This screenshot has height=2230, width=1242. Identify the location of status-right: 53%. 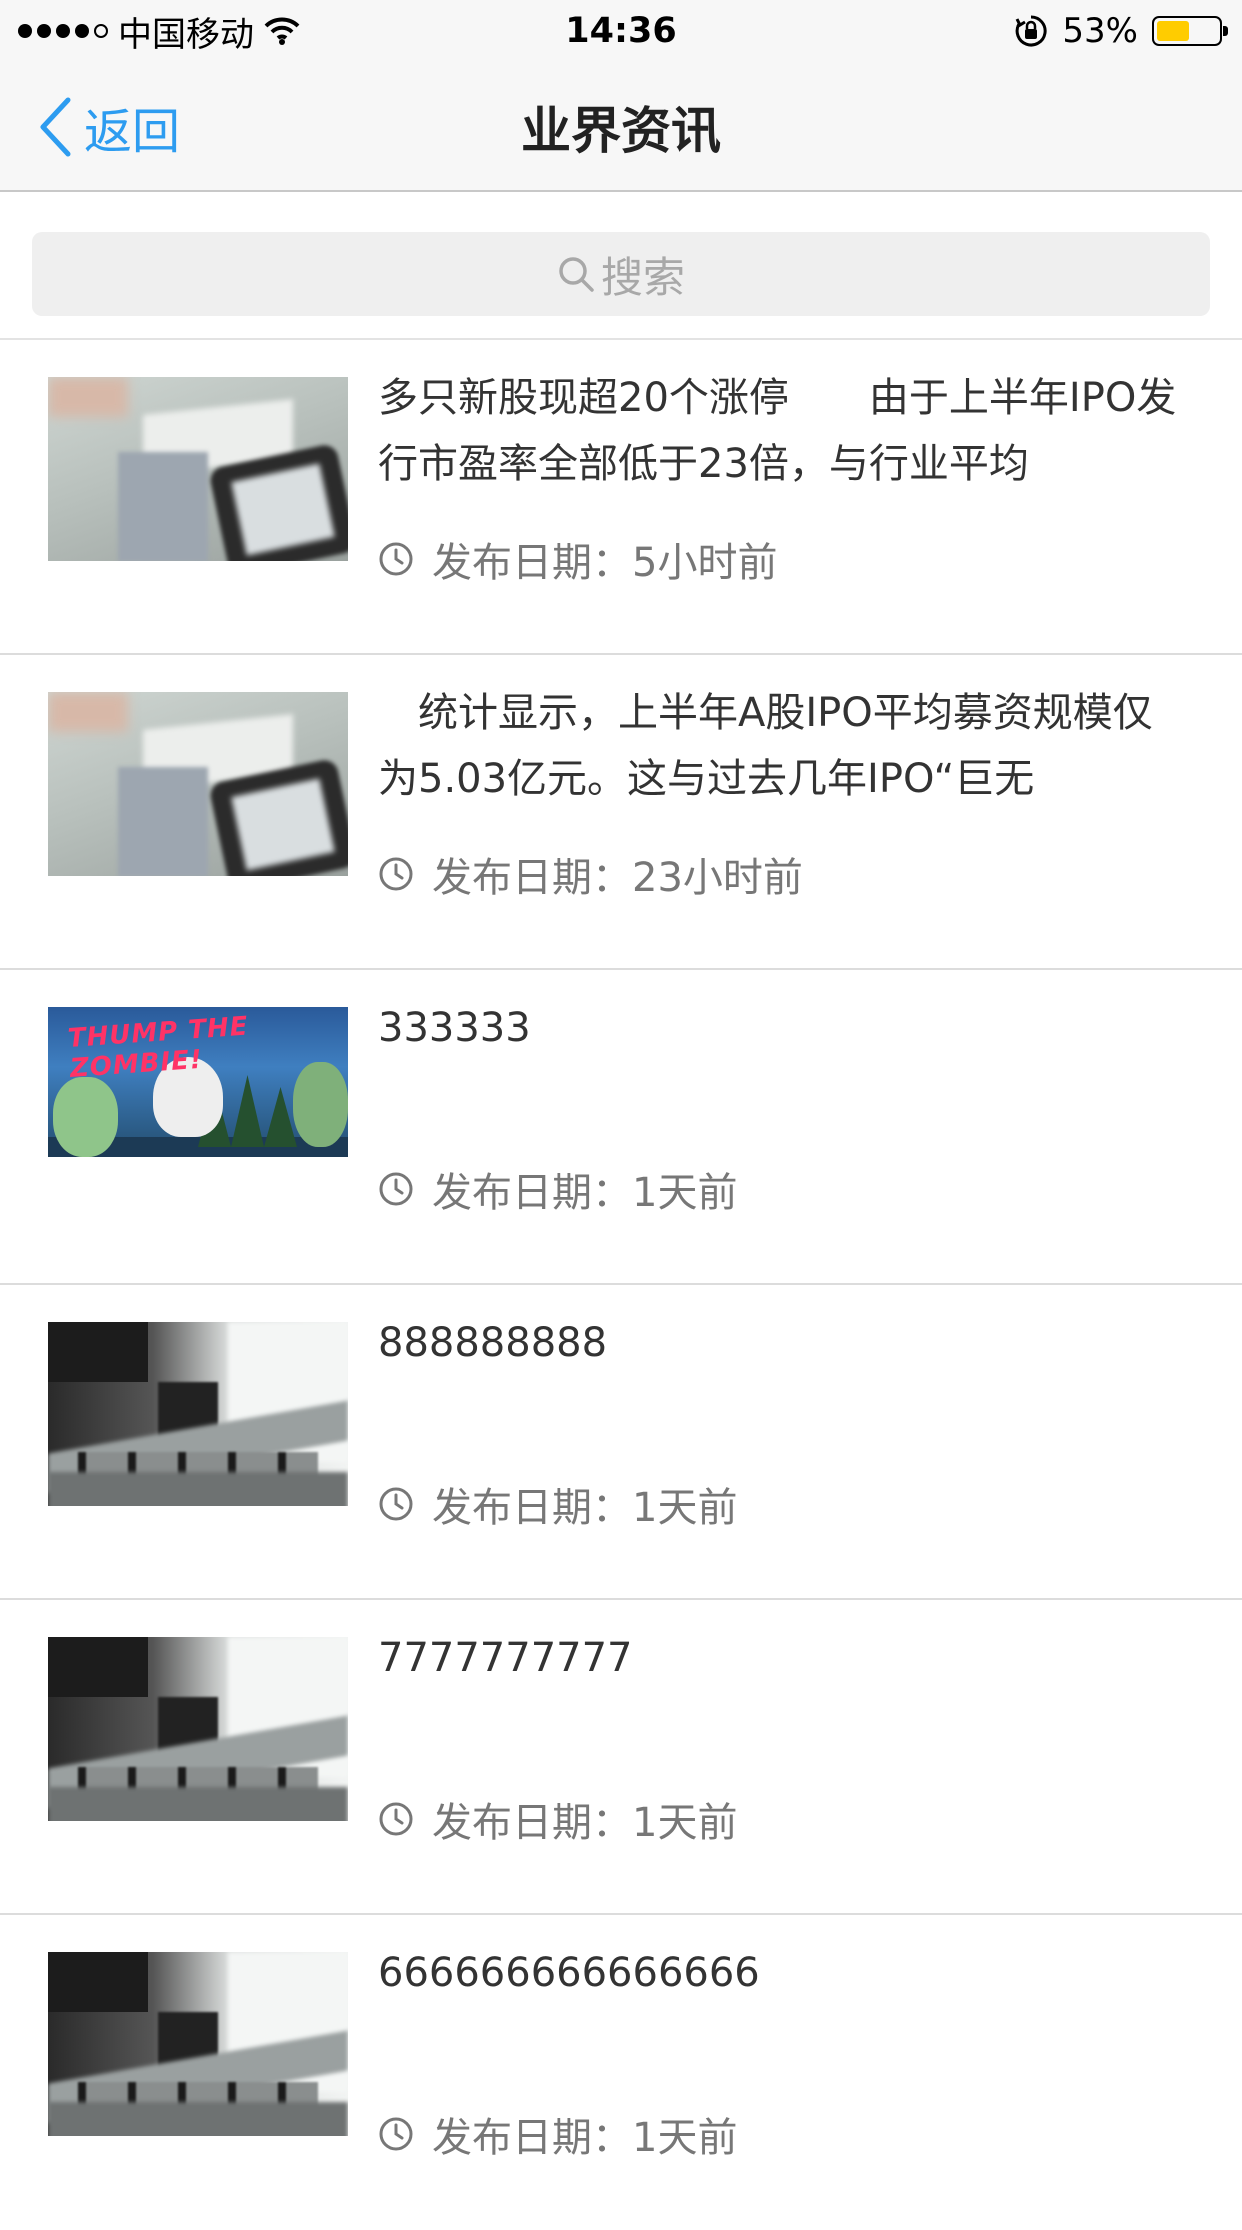
(1121, 31).